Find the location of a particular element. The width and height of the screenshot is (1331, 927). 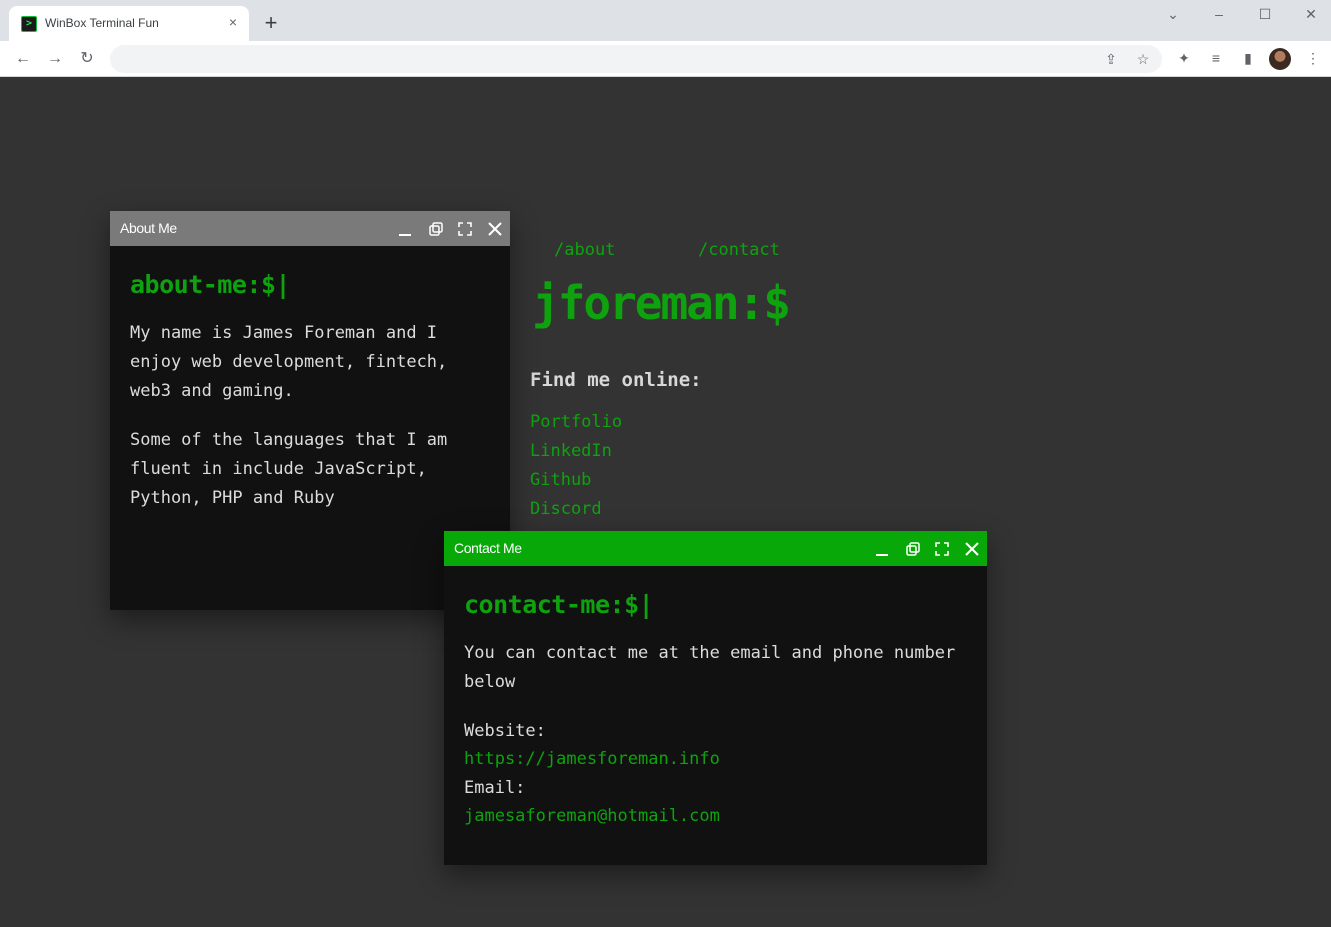

back-icon: ← is located at coordinates (23, 59).